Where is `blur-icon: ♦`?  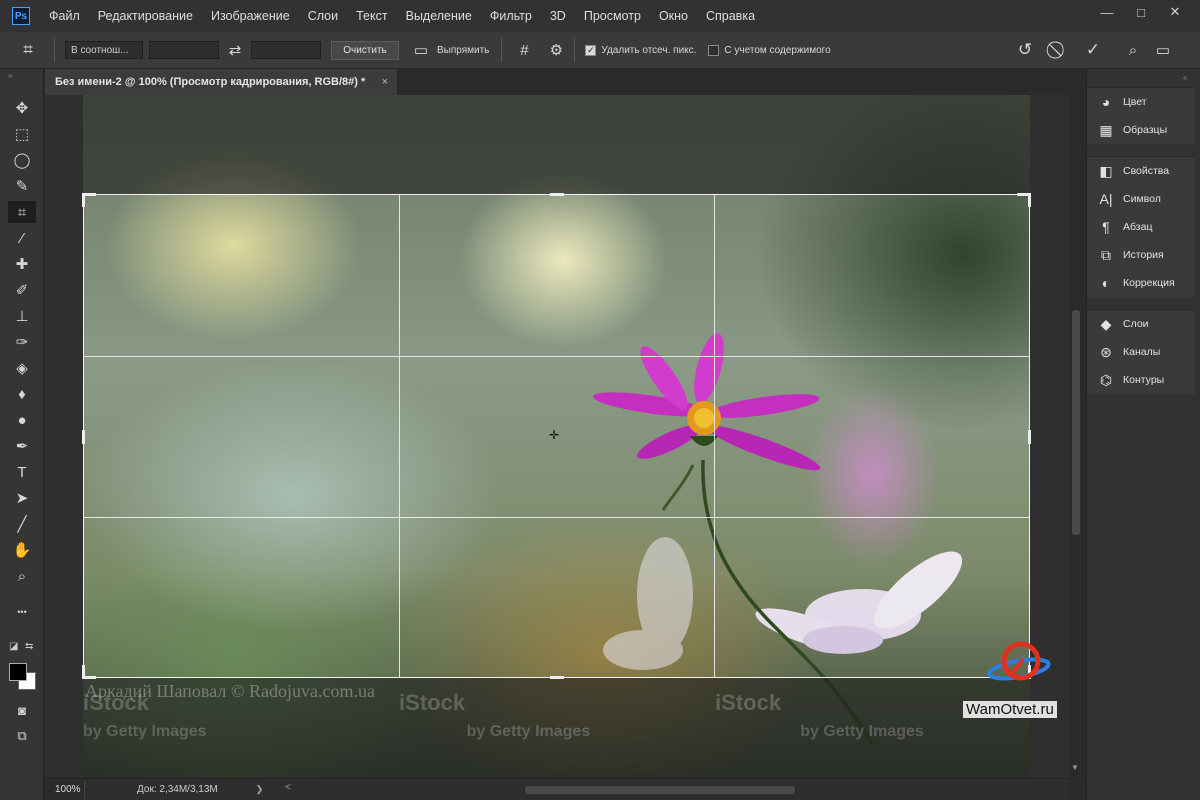 blur-icon: ♦ is located at coordinates (22, 394).